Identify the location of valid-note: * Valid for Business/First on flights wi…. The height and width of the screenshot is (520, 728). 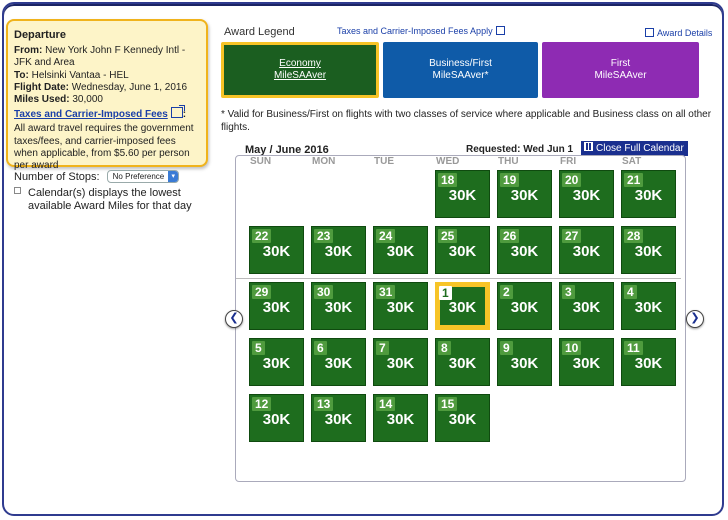
(466, 121).